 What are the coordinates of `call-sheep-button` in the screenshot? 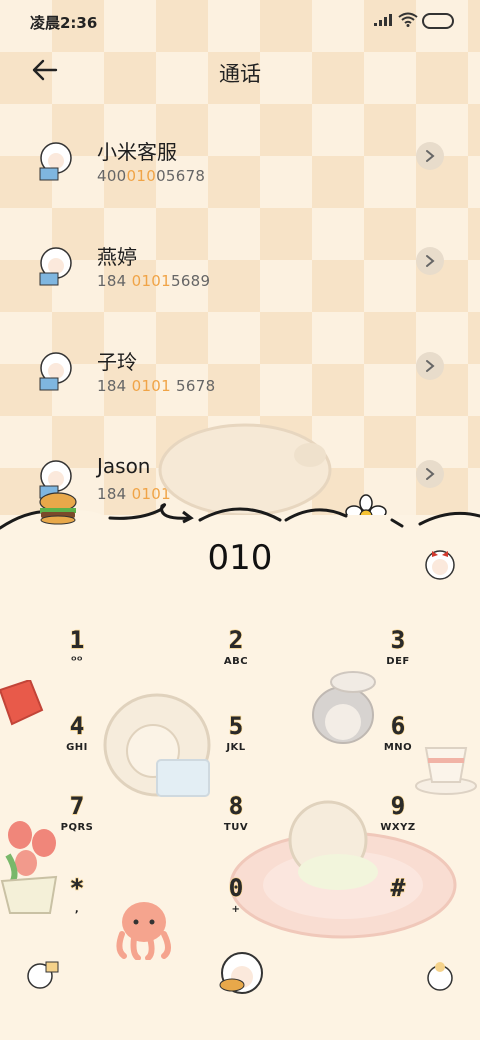 It's located at (242, 973).